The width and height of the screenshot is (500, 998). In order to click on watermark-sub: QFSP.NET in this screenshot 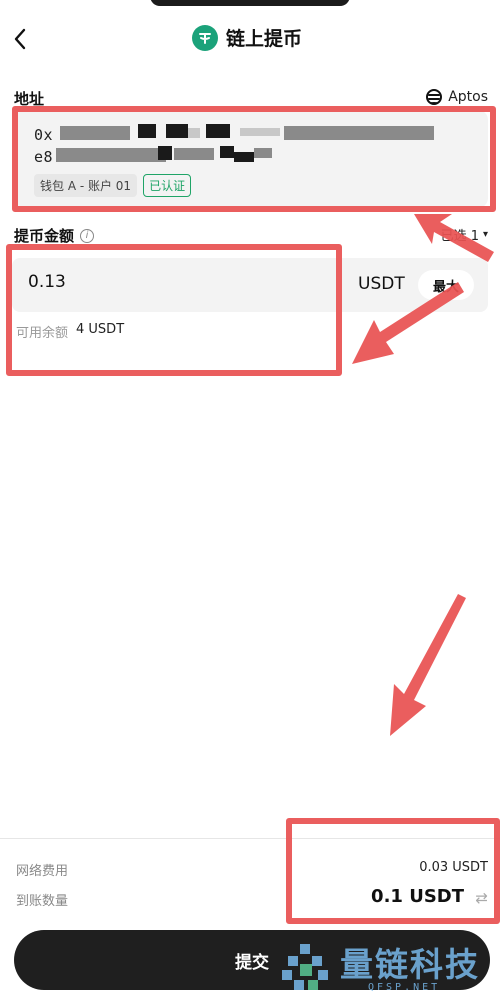, I will do `click(404, 987)`.